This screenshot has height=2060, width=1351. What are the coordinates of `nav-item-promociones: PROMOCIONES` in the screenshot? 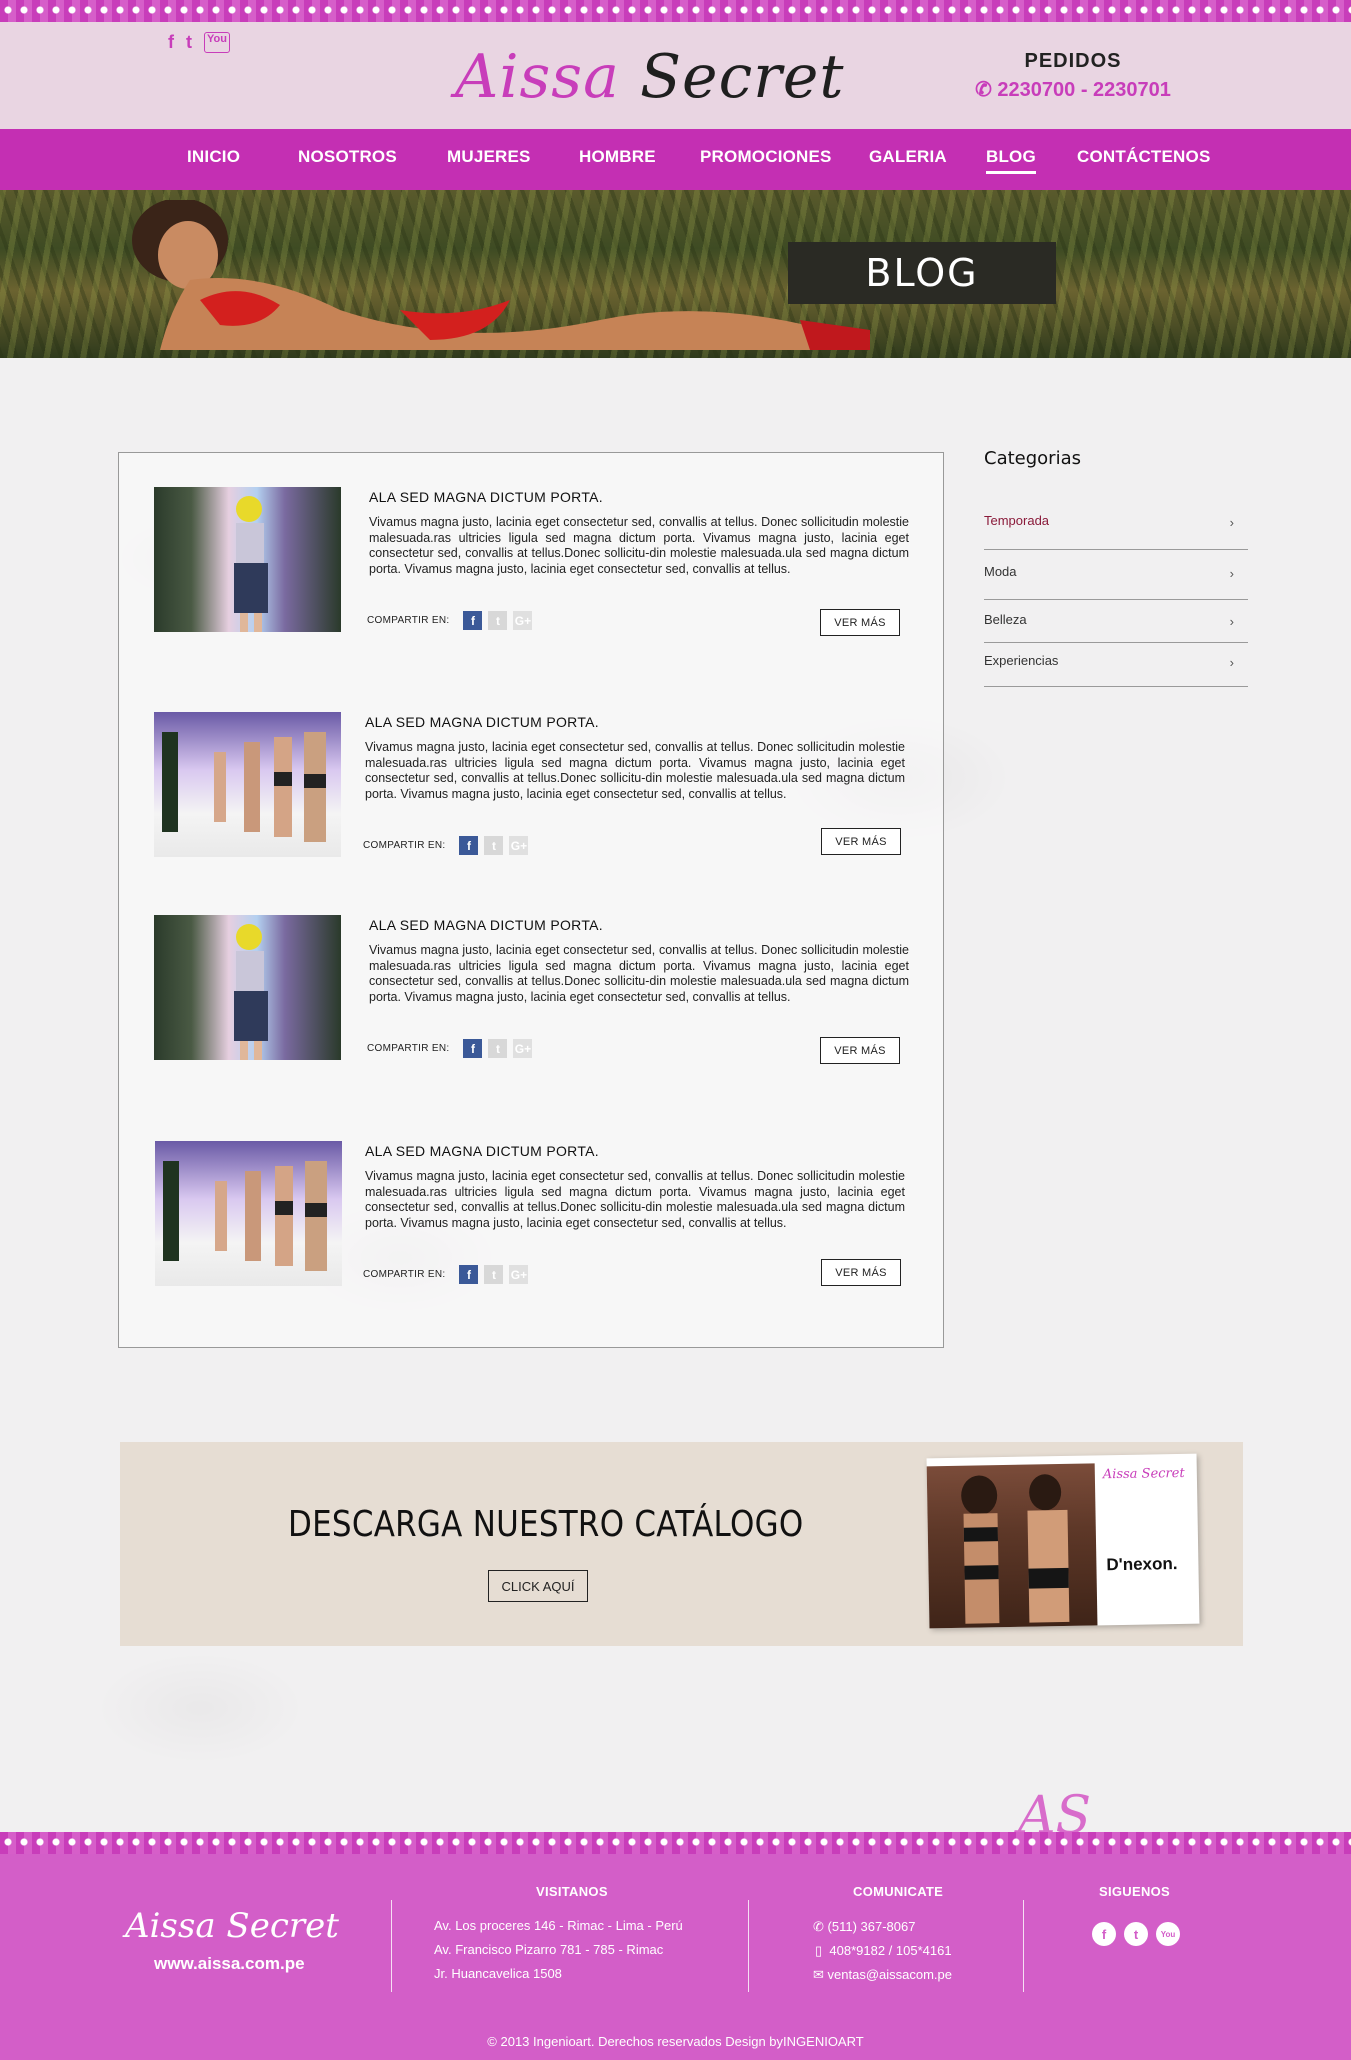 It's located at (766, 157).